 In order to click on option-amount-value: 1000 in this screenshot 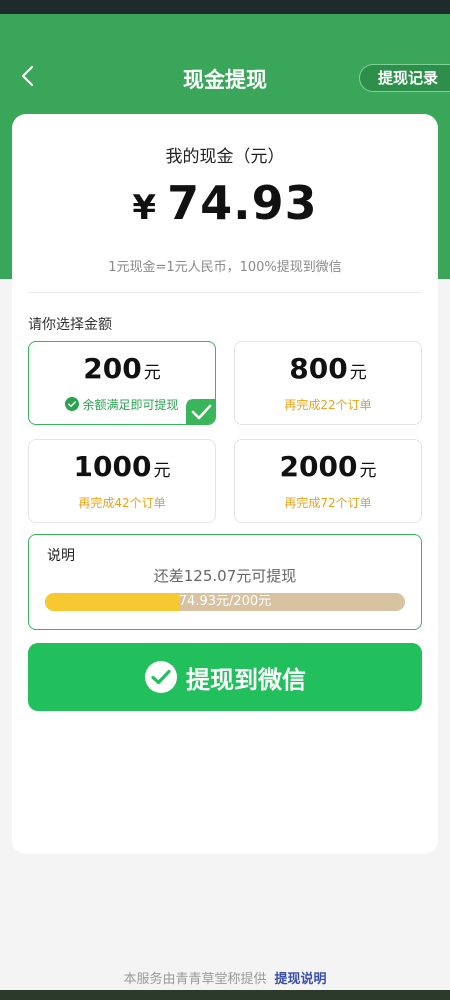, I will do `click(112, 466)`.